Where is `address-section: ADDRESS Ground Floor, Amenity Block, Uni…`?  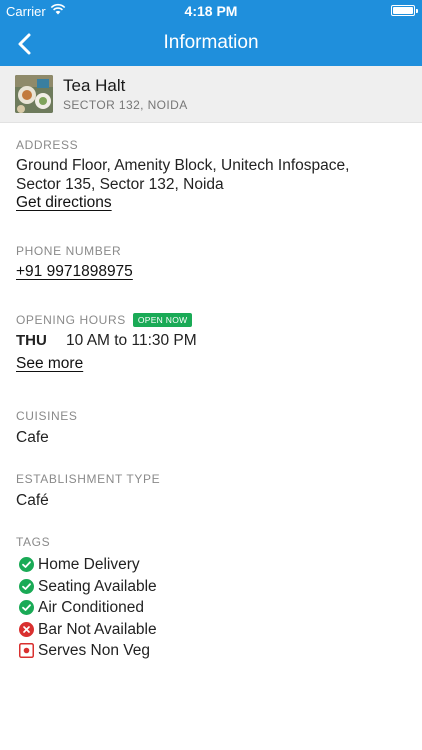
address-section: ADDRESS Ground Floor, Amenity Block, Uni… is located at coordinates (216, 175).